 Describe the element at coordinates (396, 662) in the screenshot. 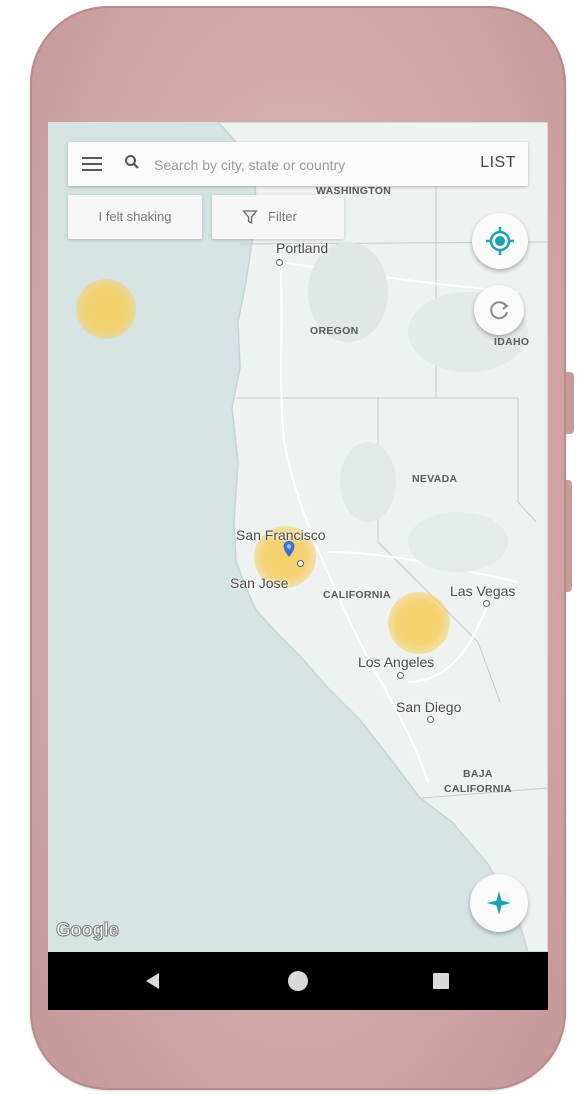

I see `city-label-los-angeles: Los Angeles` at that location.